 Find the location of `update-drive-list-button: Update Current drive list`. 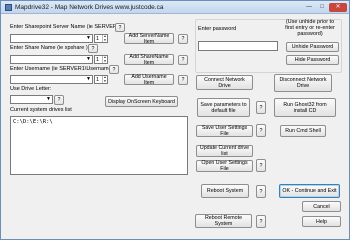

update-drive-list-button: Update Current drive list is located at coordinates (224, 151).